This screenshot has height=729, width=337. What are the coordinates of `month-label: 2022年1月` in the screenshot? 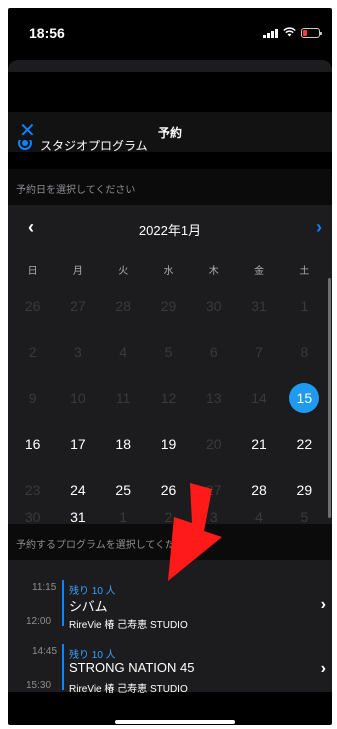 It's located at (170, 230).